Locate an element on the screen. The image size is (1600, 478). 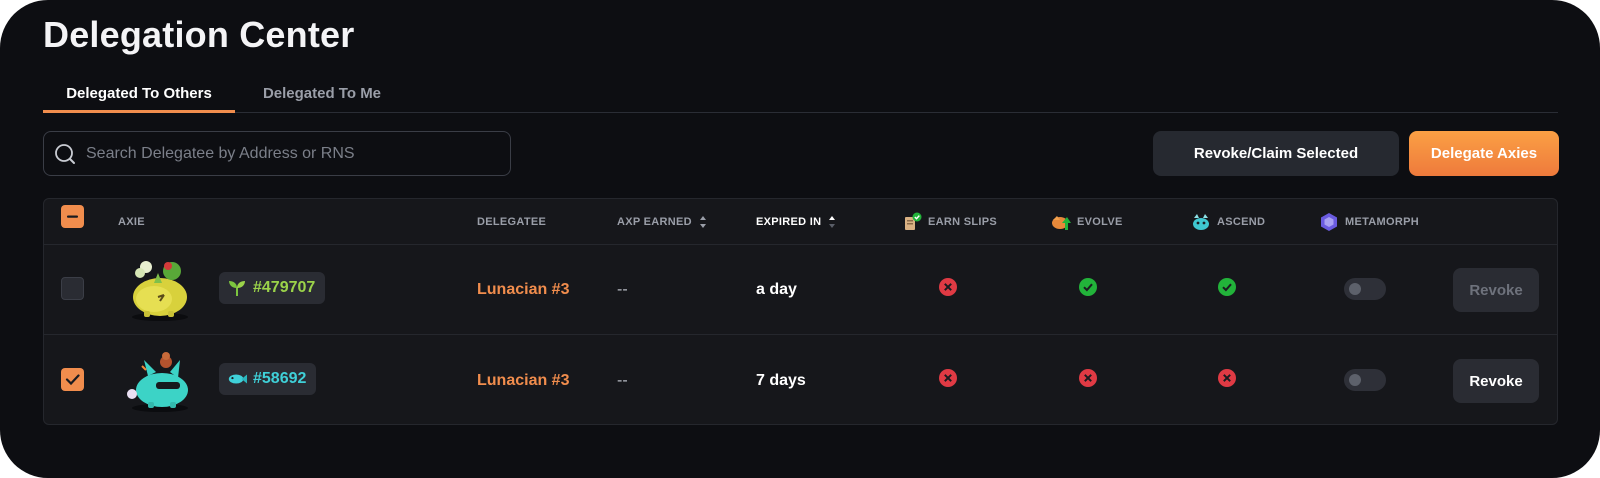
search-input is located at coordinates (286, 153).